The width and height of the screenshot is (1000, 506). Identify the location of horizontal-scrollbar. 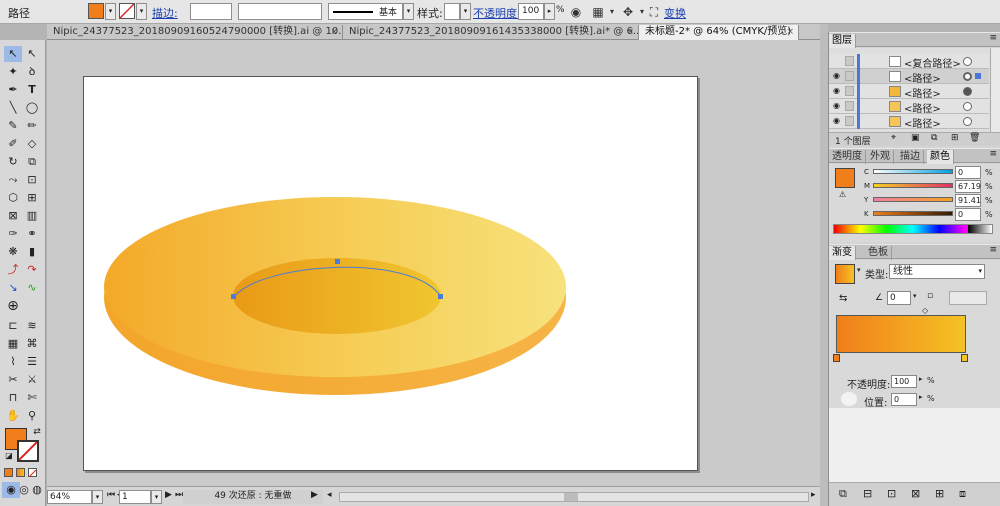
(574, 497).